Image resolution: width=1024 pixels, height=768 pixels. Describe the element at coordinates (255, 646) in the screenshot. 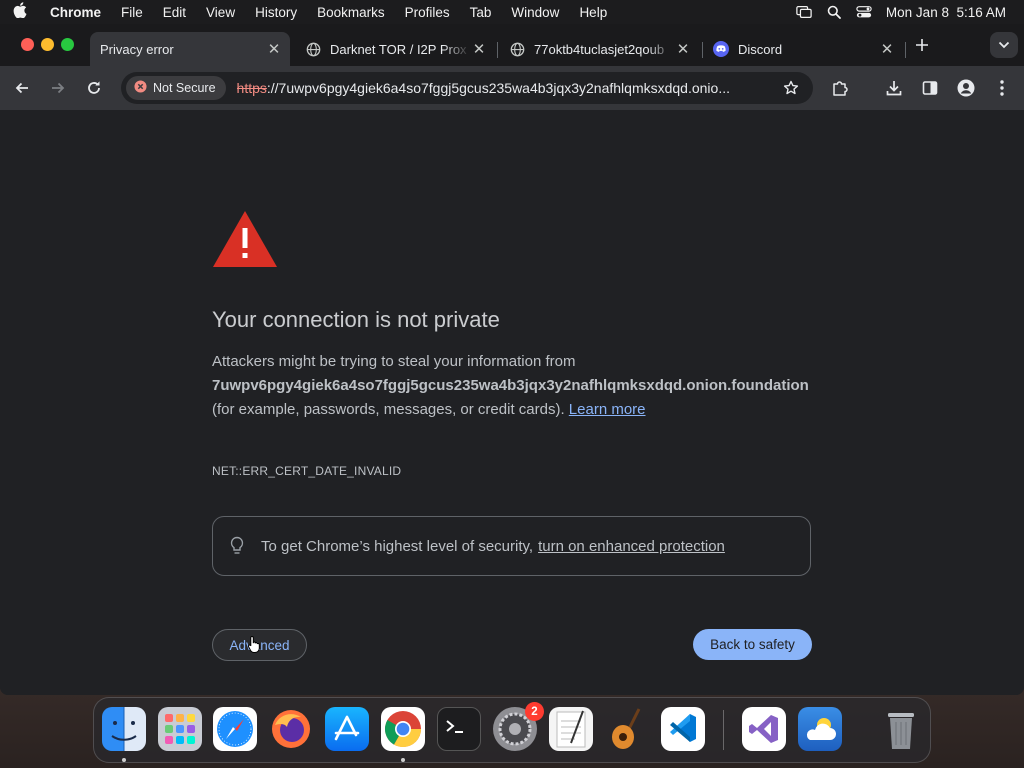

I see `hand-pointer-cursor-icon` at that location.